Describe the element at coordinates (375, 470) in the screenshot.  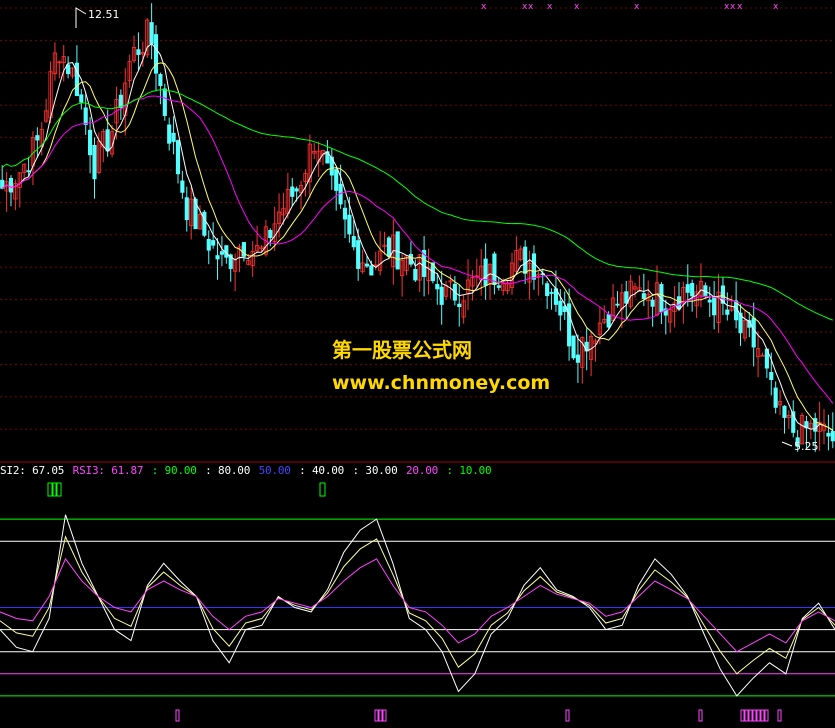
I see `legend-level-30: : 30.00` at that location.